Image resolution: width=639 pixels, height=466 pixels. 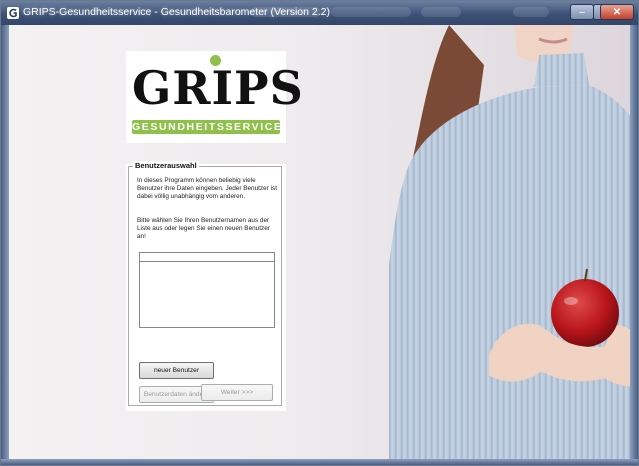 What do you see at coordinates (207, 257) in the screenshot?
I see `user-list-item` at bounding box center [207, 257].